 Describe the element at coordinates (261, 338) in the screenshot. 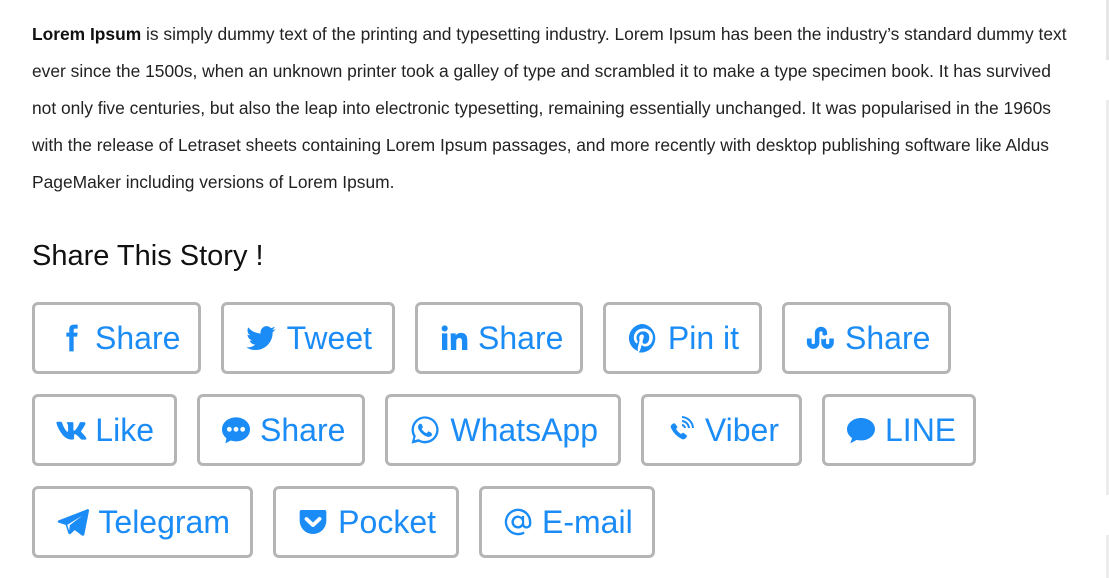

I see `twitter-icon` at that location.